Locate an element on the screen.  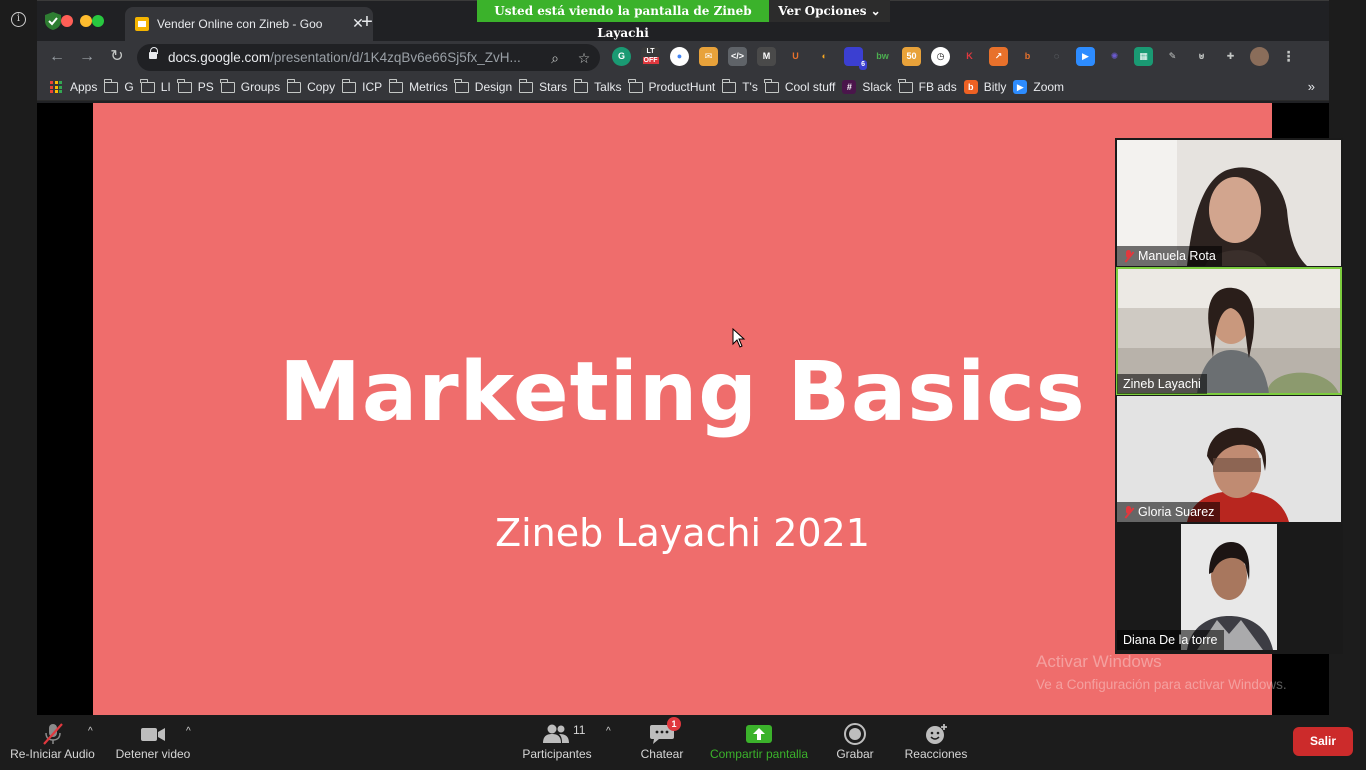
code-ext-icon: </> is located at coordinates (737, 56).